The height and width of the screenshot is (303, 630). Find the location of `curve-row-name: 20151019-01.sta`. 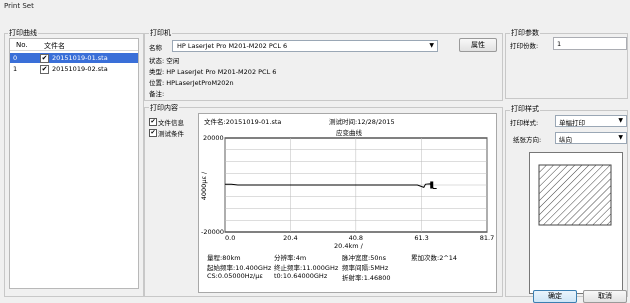

curve-row-name: 20151019-01.sta is located at coordinates (80, 58).